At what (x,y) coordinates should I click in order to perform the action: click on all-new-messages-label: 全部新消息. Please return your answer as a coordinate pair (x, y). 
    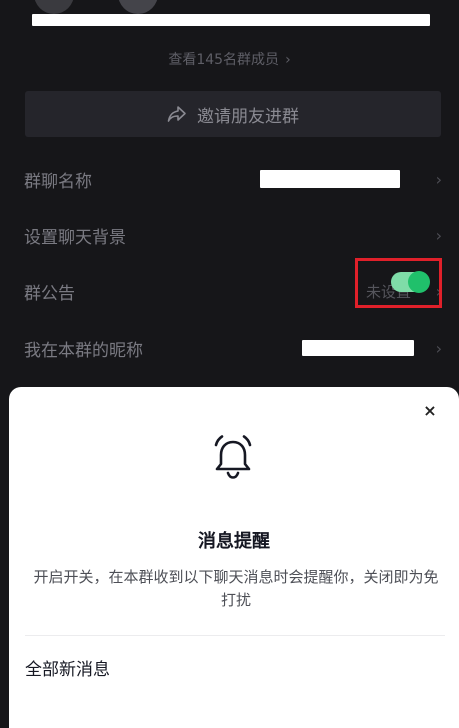
    Looking at the image, I should click on (67, 670).